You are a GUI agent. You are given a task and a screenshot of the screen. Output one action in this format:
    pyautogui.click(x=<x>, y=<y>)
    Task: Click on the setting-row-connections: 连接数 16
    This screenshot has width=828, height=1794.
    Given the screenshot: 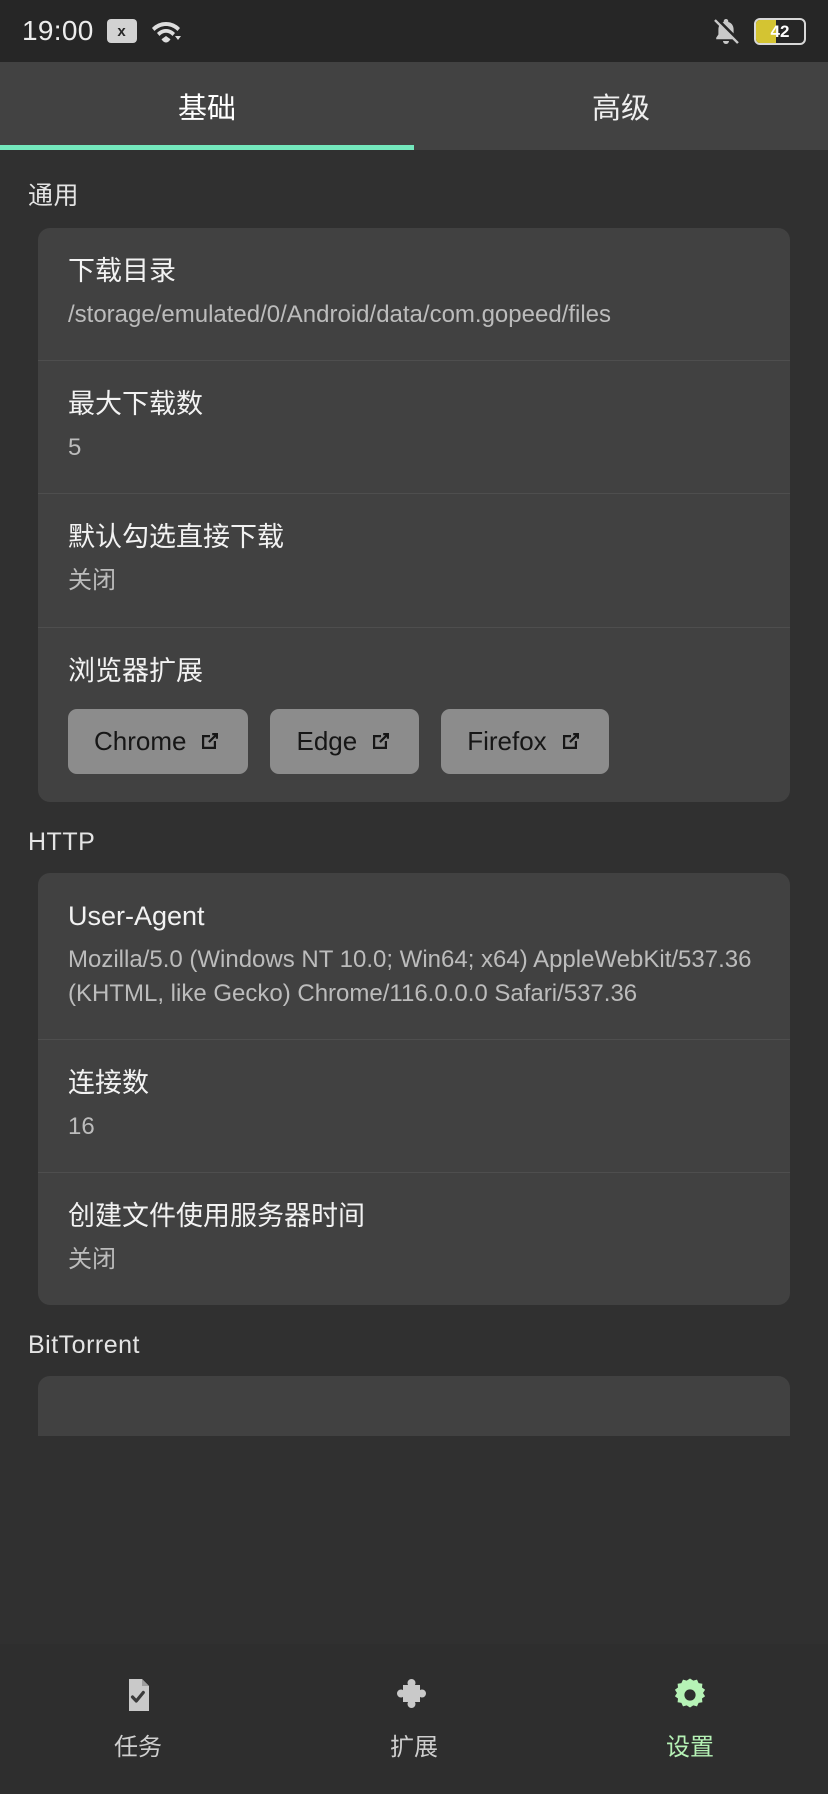 What is the action you would take?
    pyautogui.click(x=414, y=1107)
    